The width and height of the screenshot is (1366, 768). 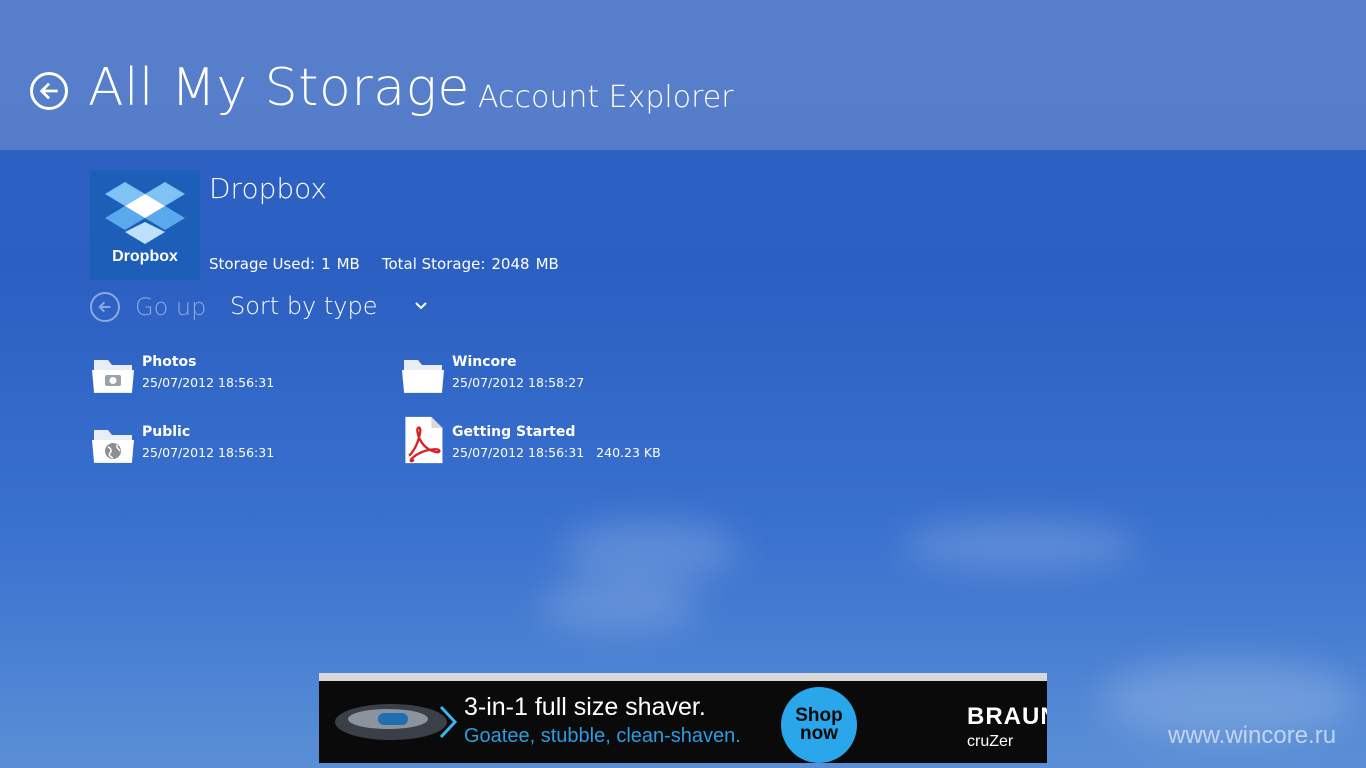 What do you see at coordinates (171, 307) in the screenshot?
I see `go-up-label: Go up` at bounding box center [171, 307].